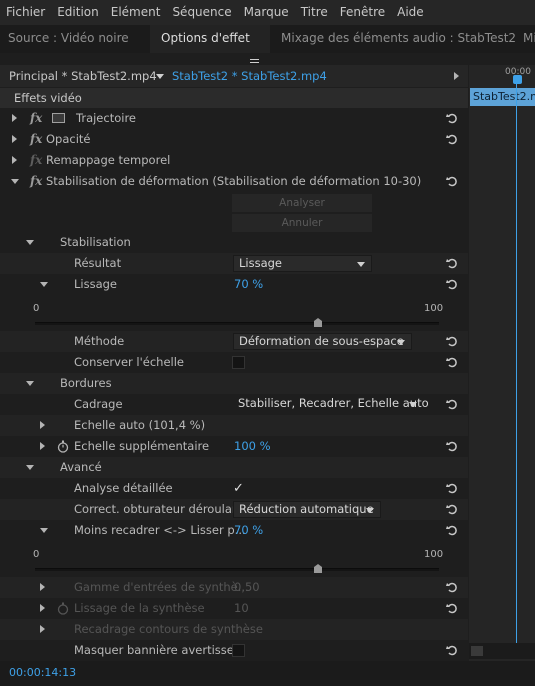 Image resolution: width=535 pixels, height=686 pixels. Describe the element at coordinates (140, 425) in the screenshot. I see `param-label: Echelle auto (101,4 %)` at that location.